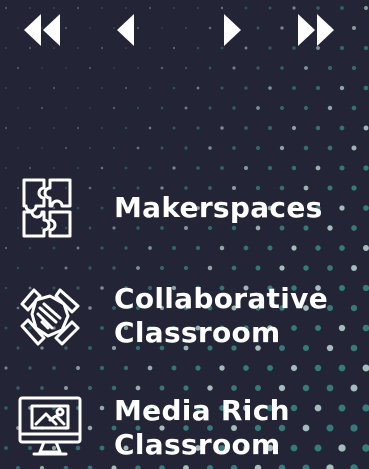 The height and width of the screenshot is (469, 369). I want to click on chevron-right-icon, so click(232, 30).